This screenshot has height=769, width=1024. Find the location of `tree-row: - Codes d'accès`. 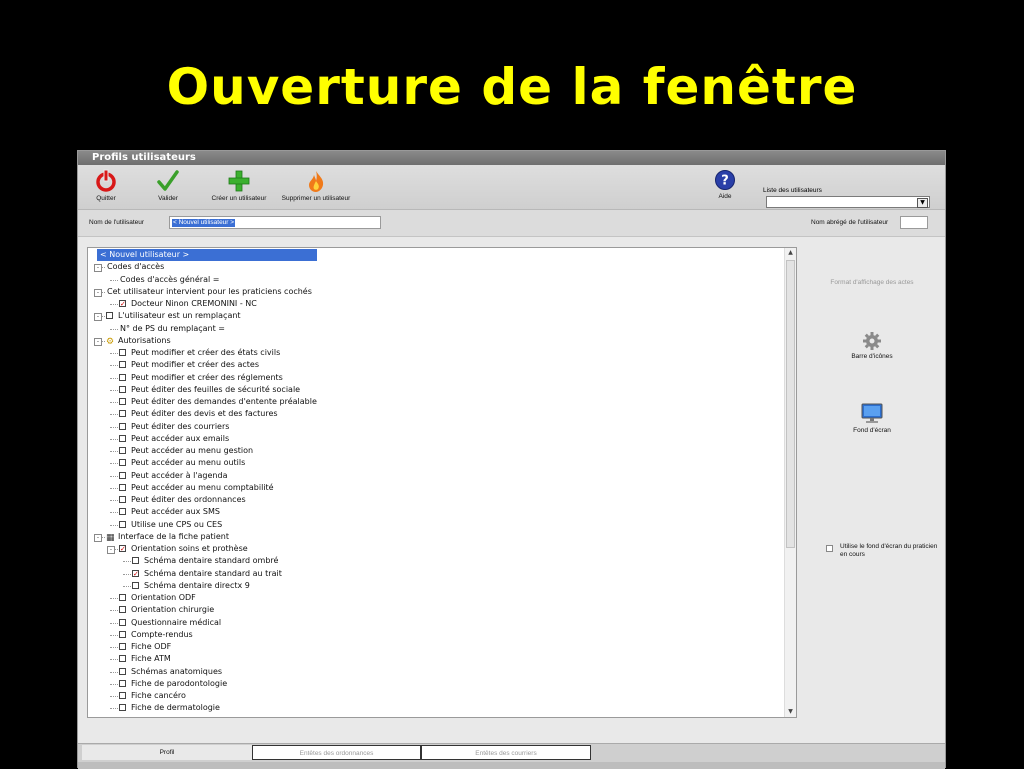

tree-row: - Codes d'accès is located at coordinates (433, 267).